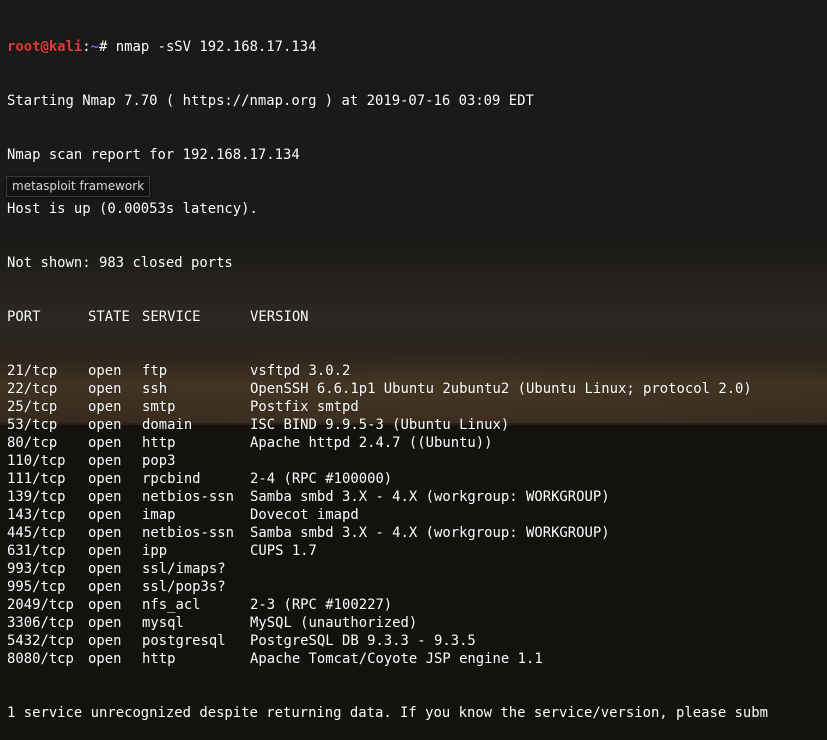 This screenshot has height=740, width=827. Describe the element at coordinates (417, 371) in the screenshot. I see `port-row: 21/tcp open ftp vsftpd 3.0.2` at that location.